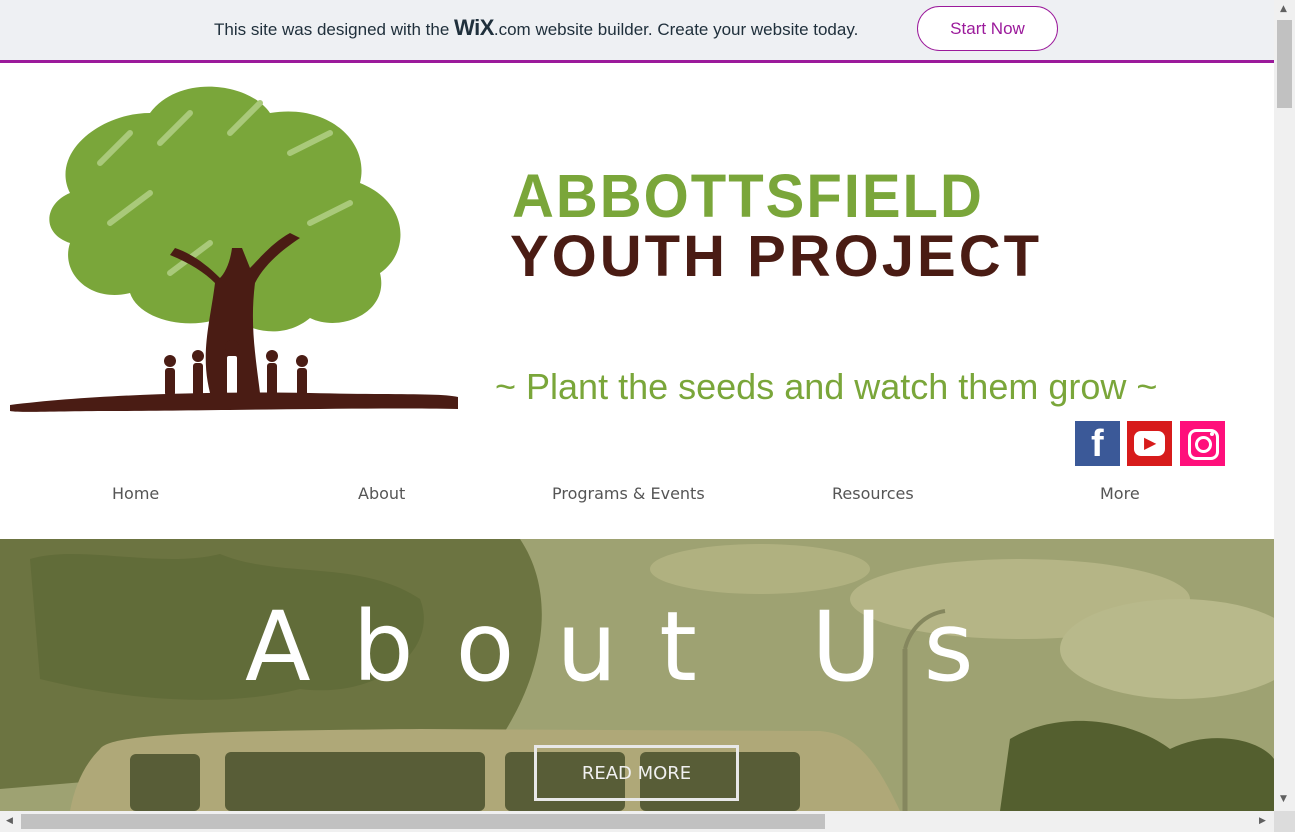  What do you see at coordinates (873, 493) in the screenshot?
I see `nav-item-resources: Resources` at bounding box center [873, 493].